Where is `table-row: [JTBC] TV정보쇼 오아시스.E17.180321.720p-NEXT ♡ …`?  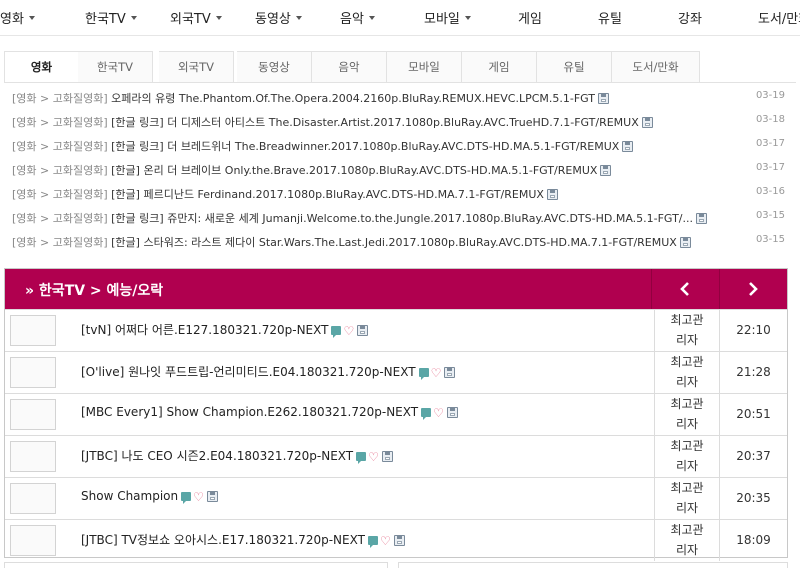
table-row: [JTBC] TV정보쇼 오아시스.E17.180321.720p-NEXT ♡ … is located at coordinates (396, 540).